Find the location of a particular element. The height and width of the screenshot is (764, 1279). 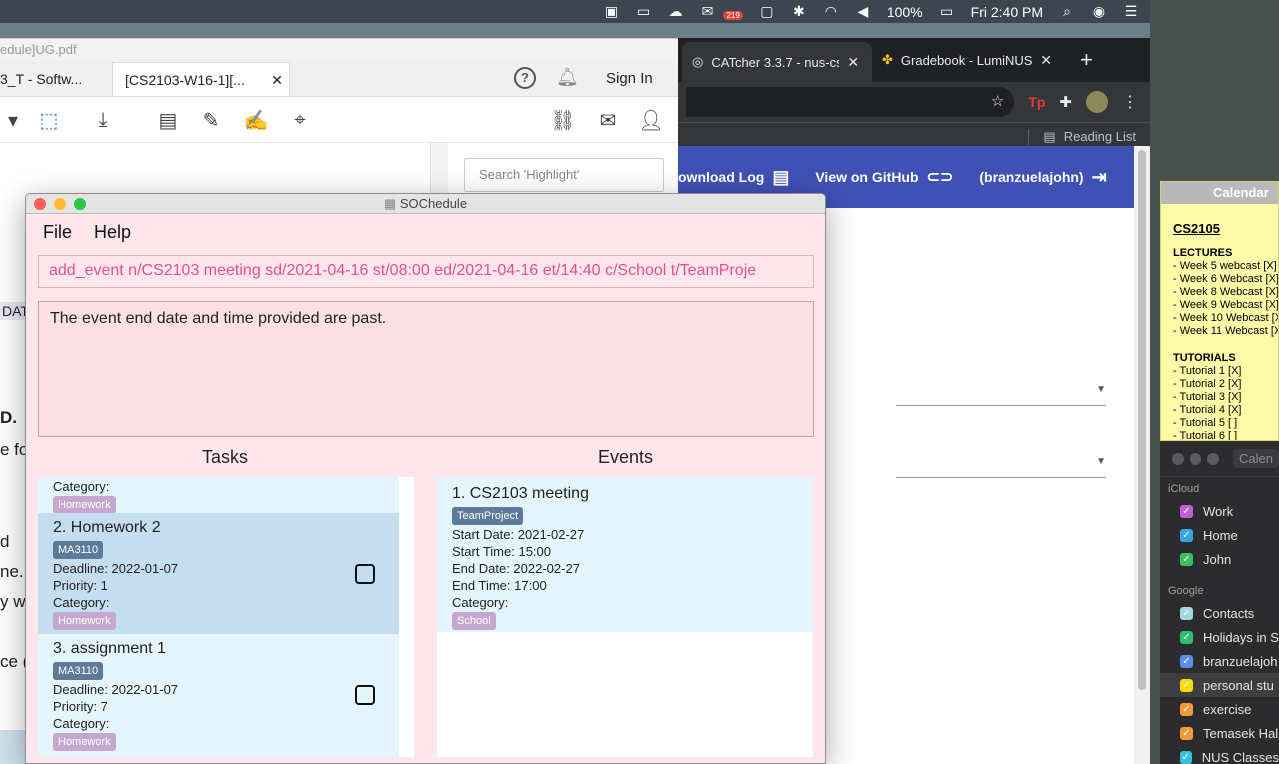

calendar-item: ✓ Home is located at coordinates (1219, 535).